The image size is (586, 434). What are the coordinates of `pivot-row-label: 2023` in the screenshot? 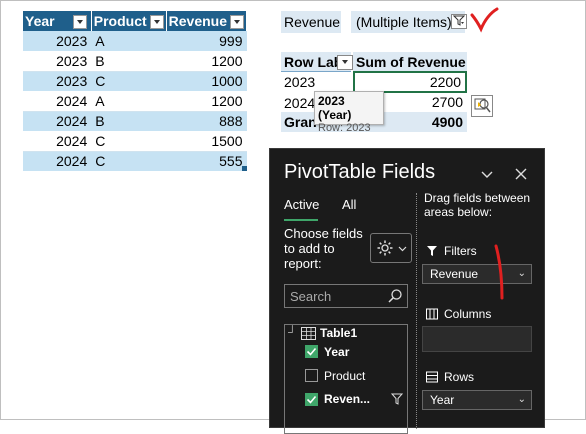 It's located at (317, 82).